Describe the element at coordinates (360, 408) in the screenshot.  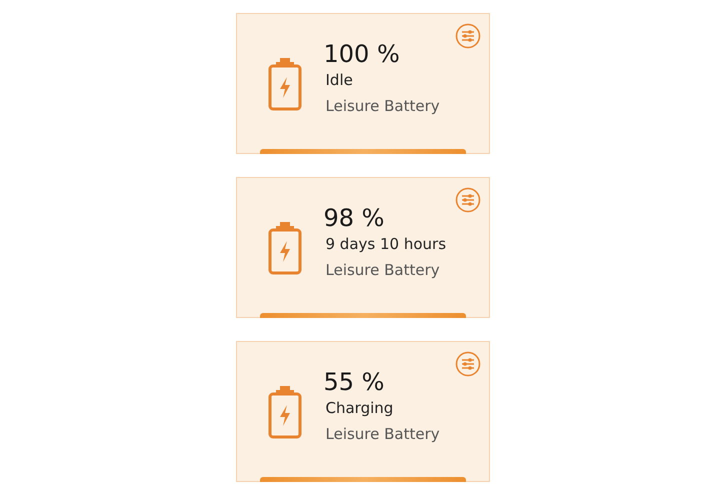
I see `battery-status: Charging` at that location.